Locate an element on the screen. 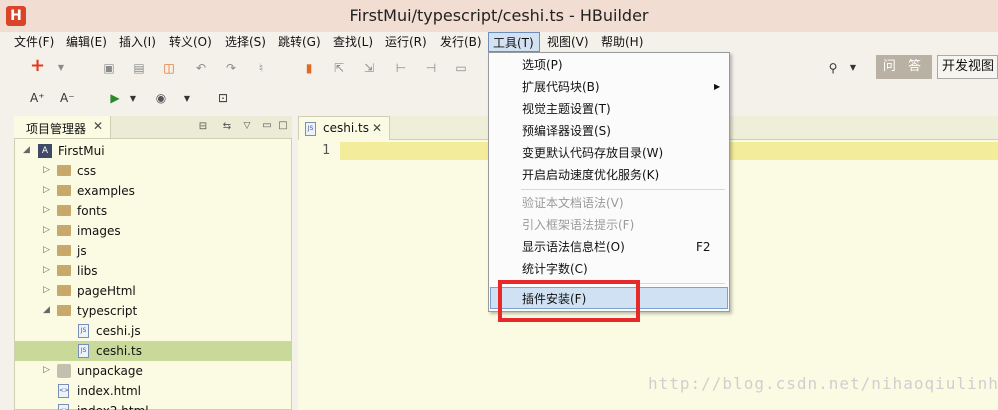 This screenshot has height=410, width=998. menu-help: 帮助(H) is located at coordinates (622, 42).